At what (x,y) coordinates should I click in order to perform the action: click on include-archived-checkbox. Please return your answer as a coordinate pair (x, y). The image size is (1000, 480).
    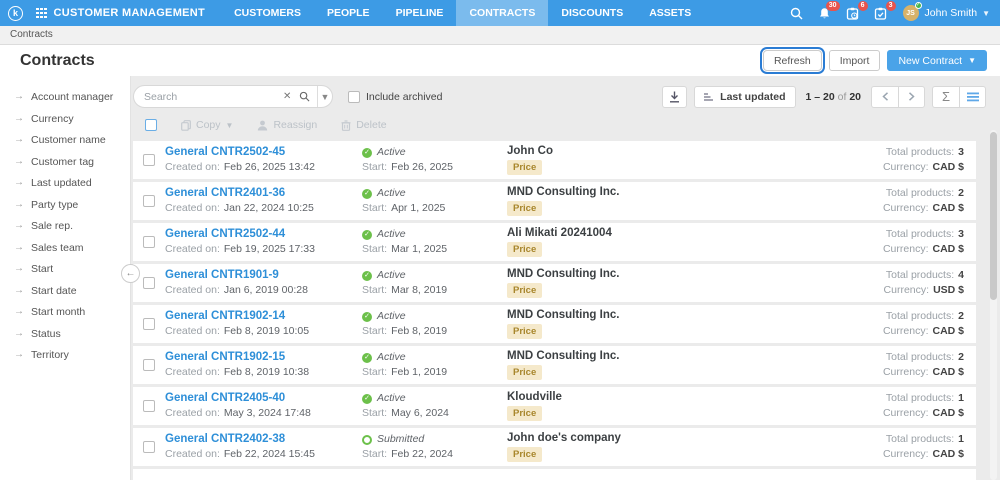
    Looking at the image, I should click on (354, 96).